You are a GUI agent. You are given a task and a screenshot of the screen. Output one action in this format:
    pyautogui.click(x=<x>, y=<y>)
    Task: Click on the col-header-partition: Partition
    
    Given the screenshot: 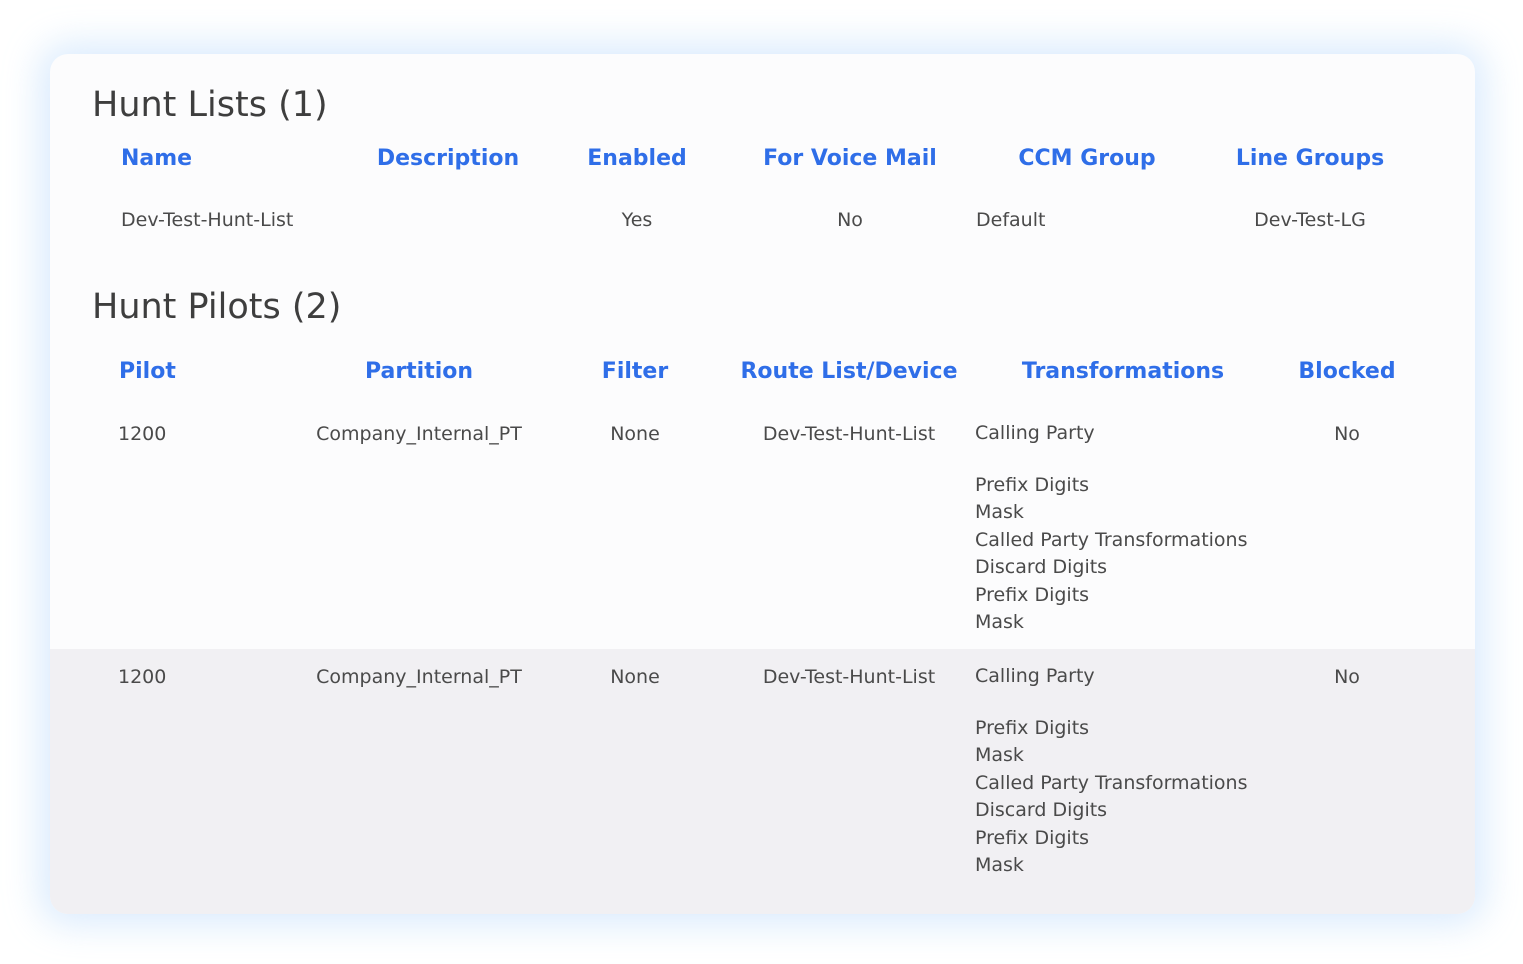 What is the action you would take?
    pyautogui.click(x=419, y=372)
    